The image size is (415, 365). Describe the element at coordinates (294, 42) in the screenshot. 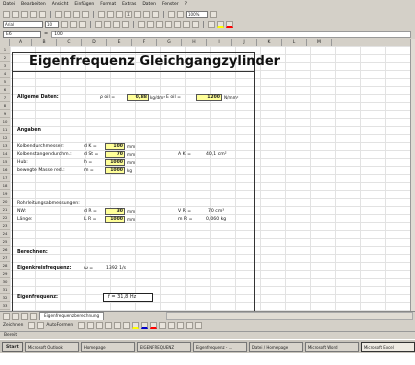

I see `column-header: L` at that location.